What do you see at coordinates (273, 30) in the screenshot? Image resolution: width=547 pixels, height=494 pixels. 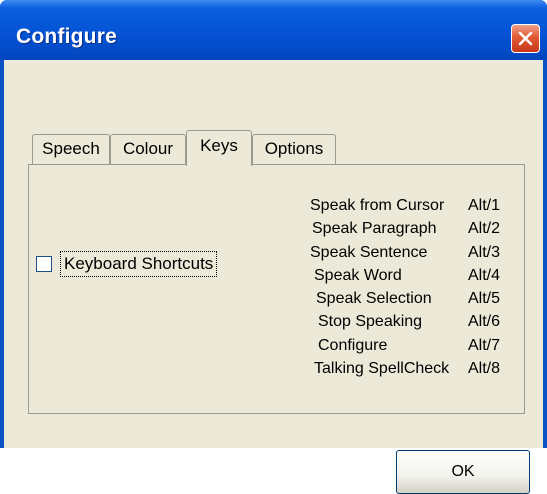 I see `title-bar: Configure` at bounding box center [273, 30].